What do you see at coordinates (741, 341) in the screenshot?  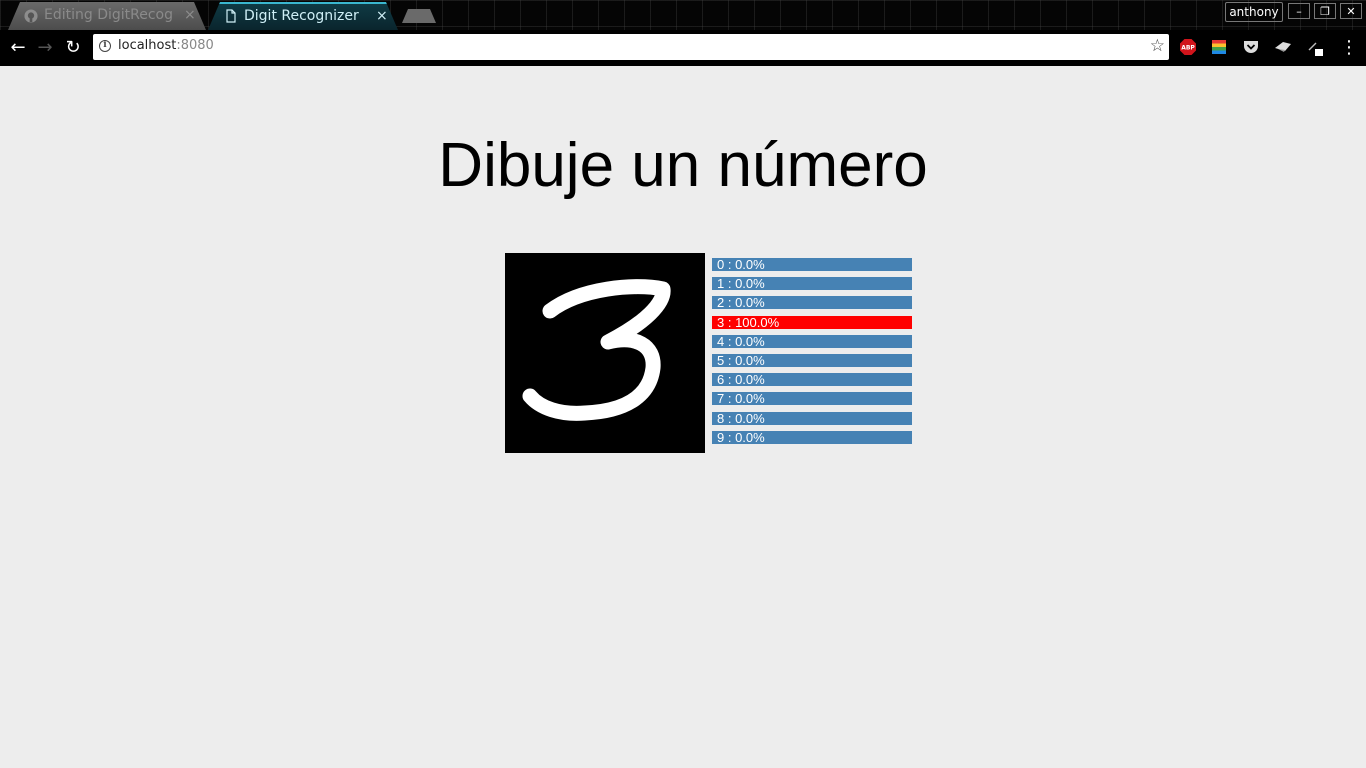 I see `prediction-label: 4 : 0.0%` at bounding box center [741, 341].